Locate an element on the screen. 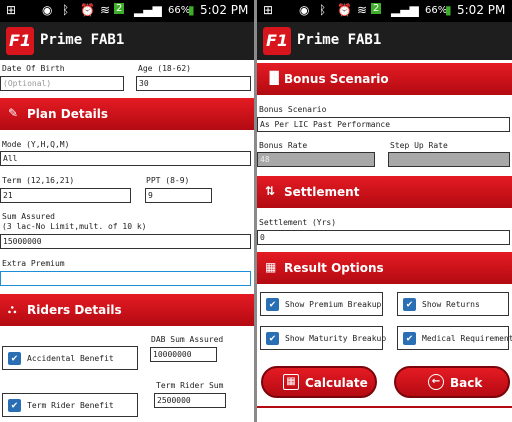 The height and width of the screenshot is (422, 512). back-button: ← Back is located at coordinates (452, 382).